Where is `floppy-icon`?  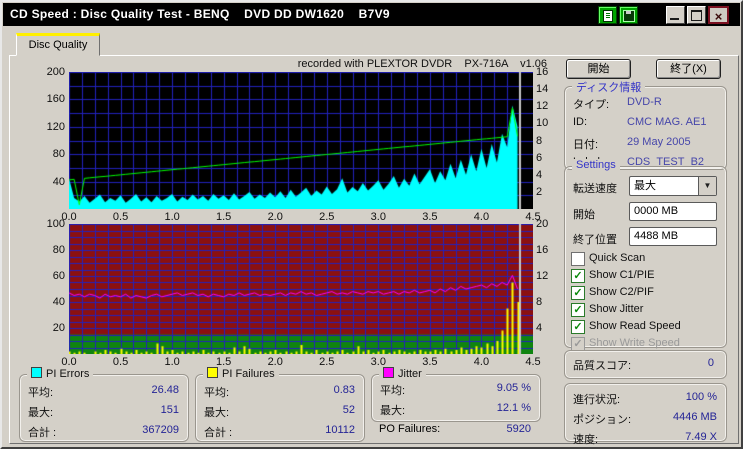 floppy-icon is located at coordinates (629, 16).